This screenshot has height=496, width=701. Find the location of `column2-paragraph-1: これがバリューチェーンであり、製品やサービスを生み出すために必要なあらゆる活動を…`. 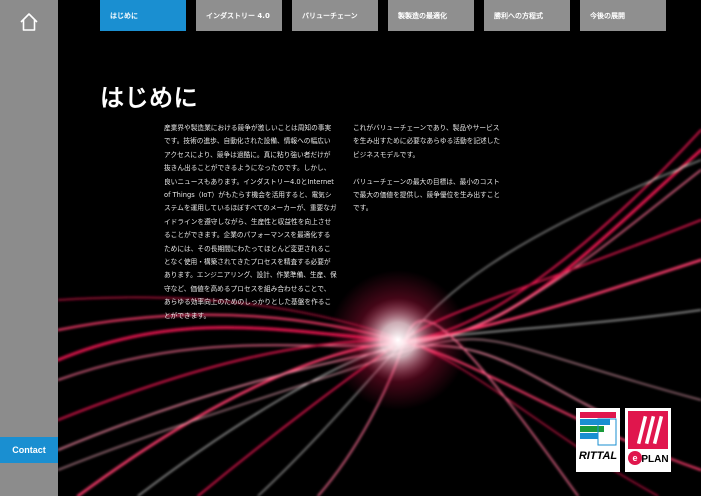

column2-paragraph-1: これがバリューチェーンであり、製品やサービスを生み出すために必要なあらゆる活動を… is located at coordinates (427, 141).